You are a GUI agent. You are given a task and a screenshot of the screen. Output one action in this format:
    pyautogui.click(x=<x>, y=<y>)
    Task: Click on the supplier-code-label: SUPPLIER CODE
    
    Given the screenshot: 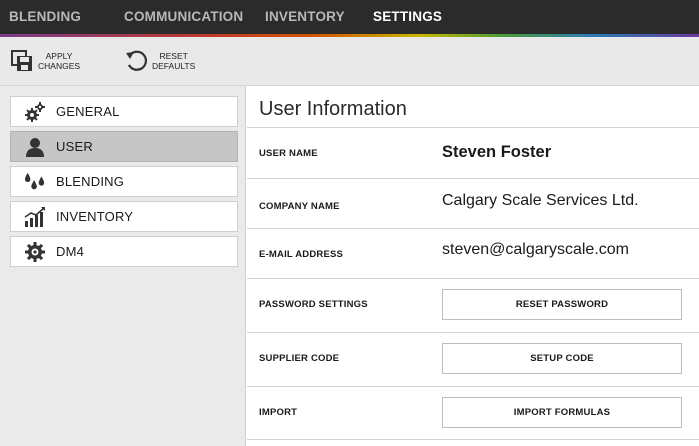 What is the action you would take?
    pyautogui.click(x=299, y=358)
    